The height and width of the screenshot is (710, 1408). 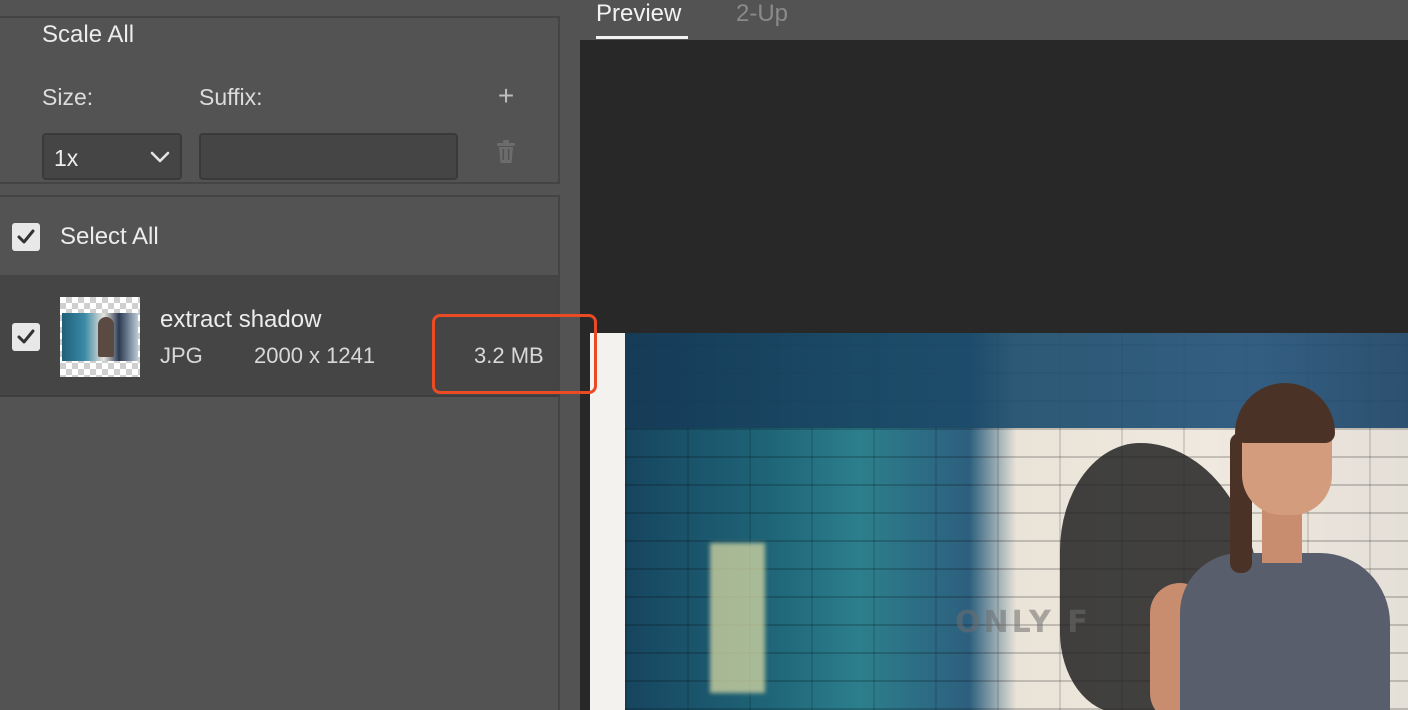 I want to click on plus-icon: +, so click(x=506, y=96).